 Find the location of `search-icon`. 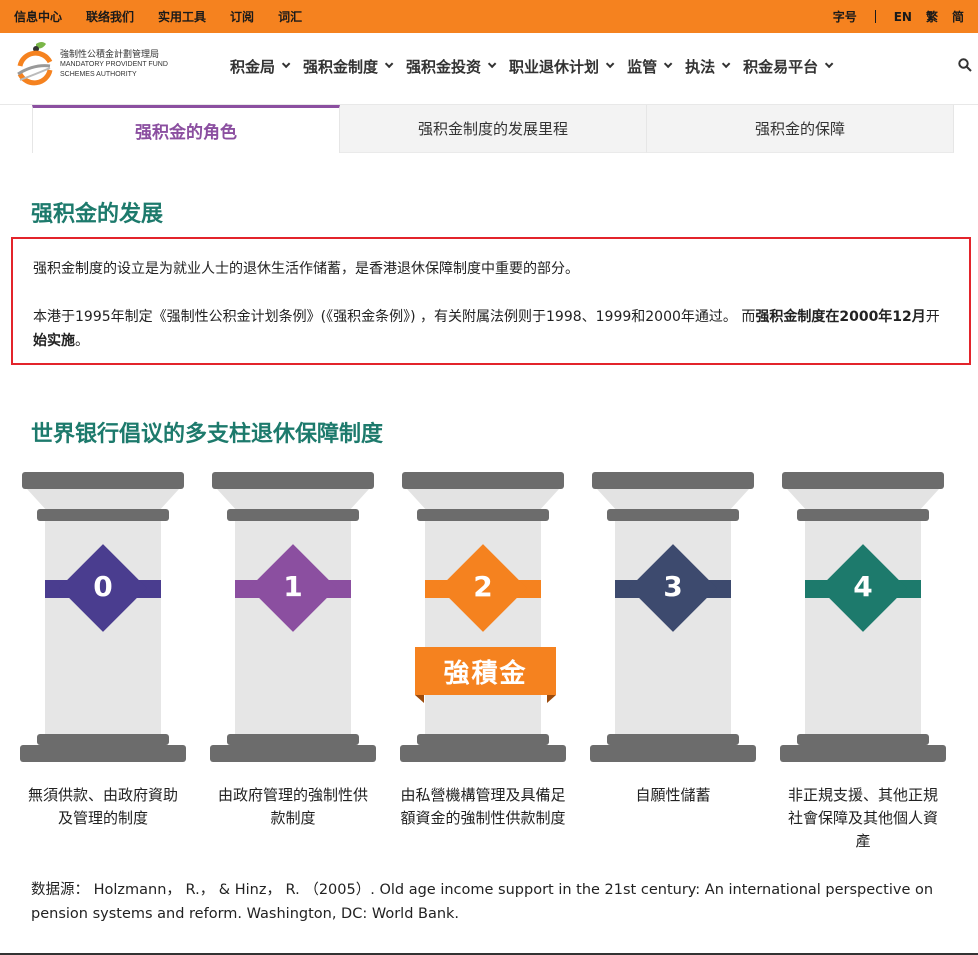

search-icon is located at coordinates (965, 65).